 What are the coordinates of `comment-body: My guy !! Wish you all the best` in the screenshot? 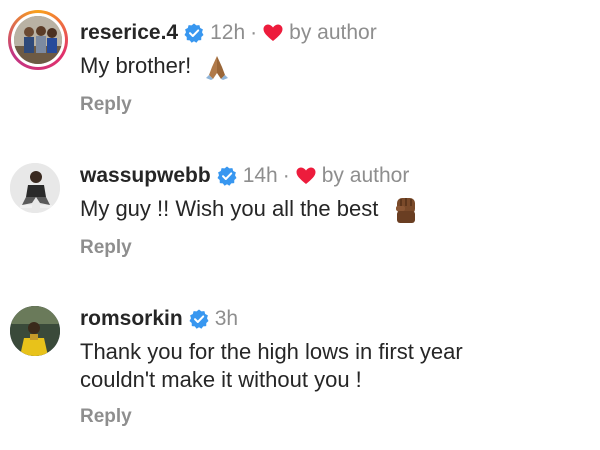 It's located at (229, 208).